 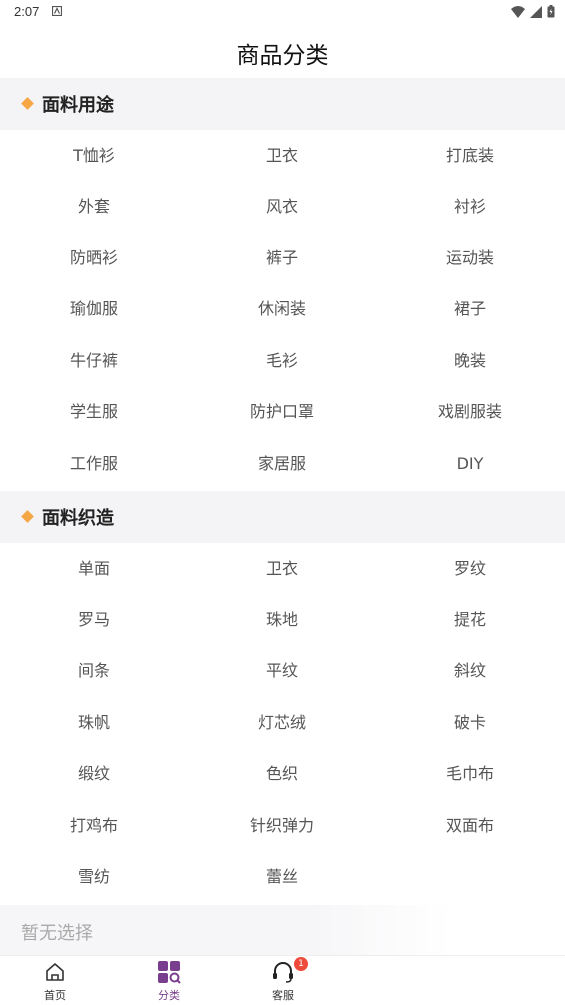 What do you see at coordinates (470, 619) in the screenshot?
I see `category-item: 提花` at bounding box center [470, 619].